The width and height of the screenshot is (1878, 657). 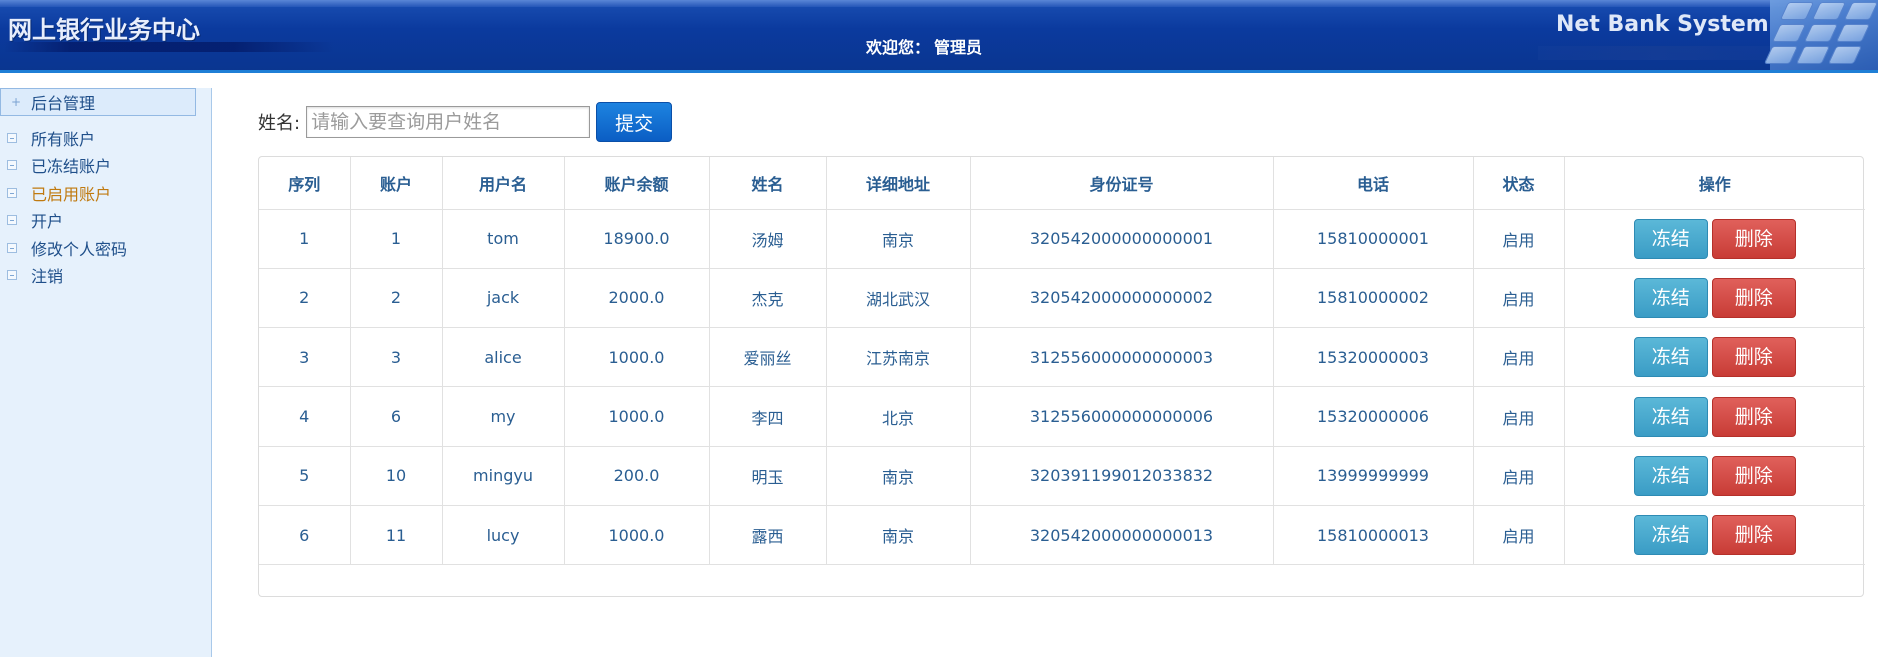 What do you see at coordinates (305, 476) in the screenshot?
I see `cell-seq: 5` at bounding box center [305, 476].